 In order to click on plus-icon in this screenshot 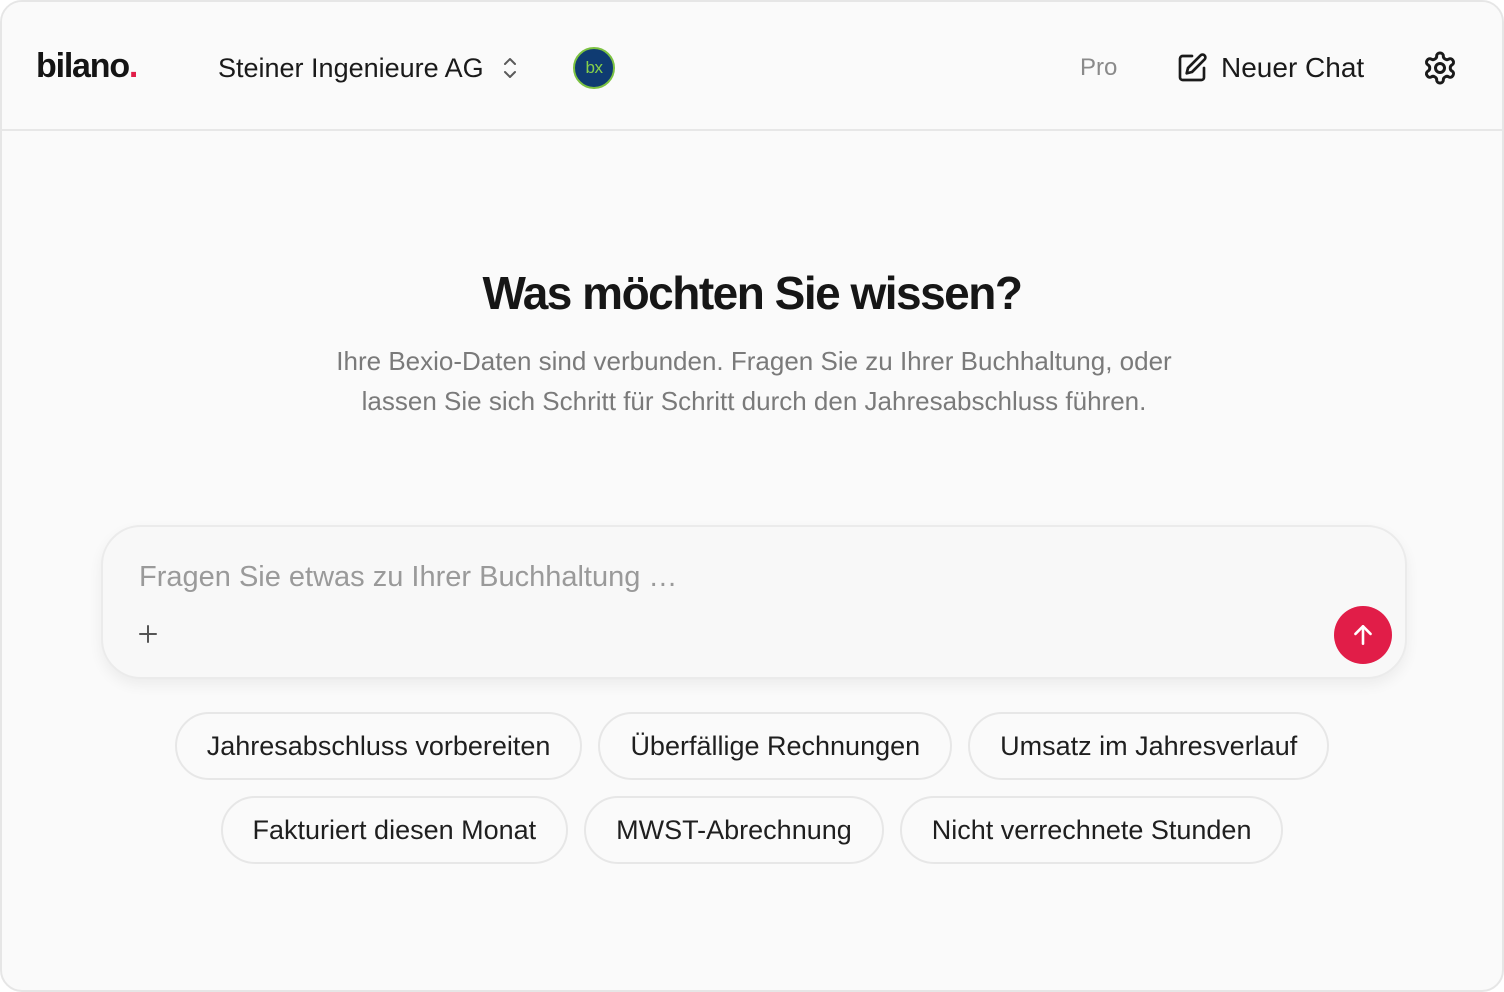, I will do `click(148, 634)`.